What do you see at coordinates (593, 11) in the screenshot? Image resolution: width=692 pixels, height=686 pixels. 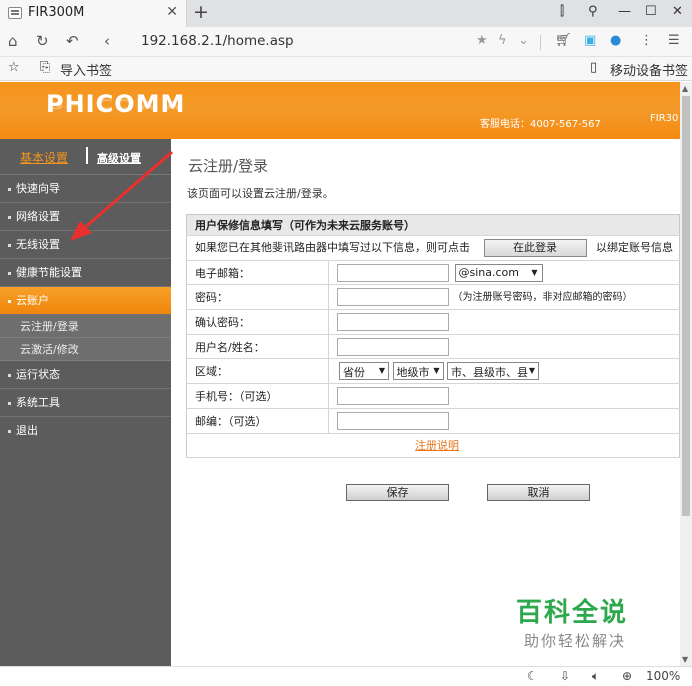 I see `shirt-icon: ⚲` at bounding box center [593, 11].